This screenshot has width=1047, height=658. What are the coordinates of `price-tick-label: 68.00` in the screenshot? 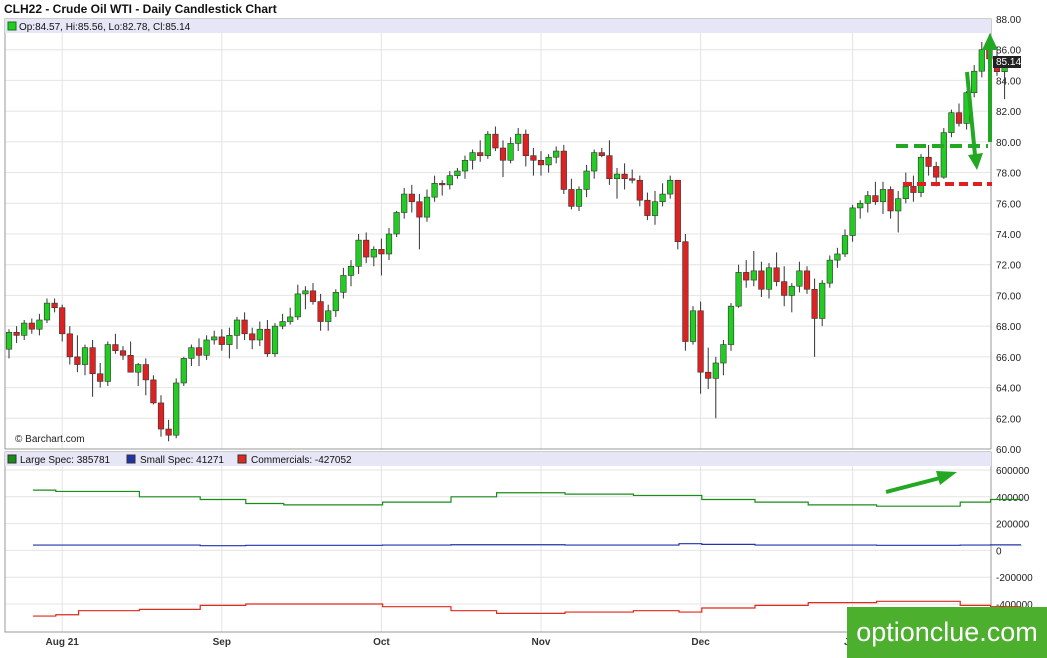 It's located at (1008, 327).